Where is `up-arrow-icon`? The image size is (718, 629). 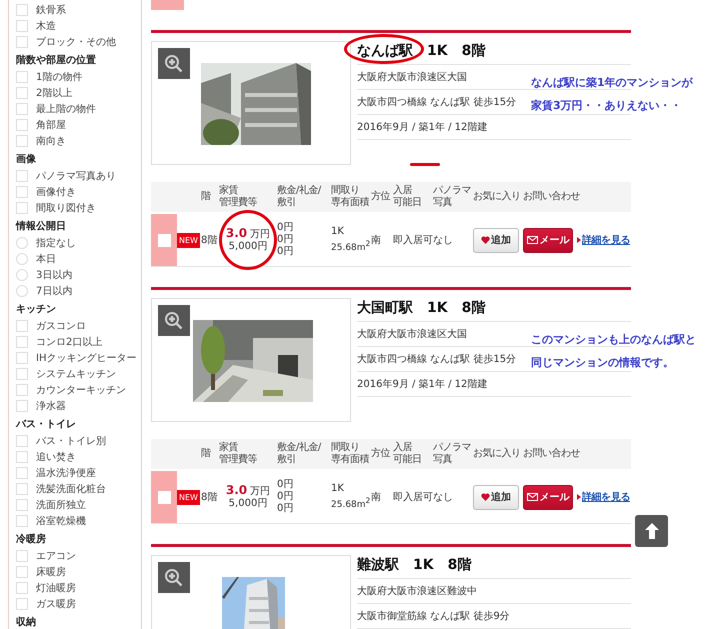 up-arrow-icon is located at coordinates (652, 531).